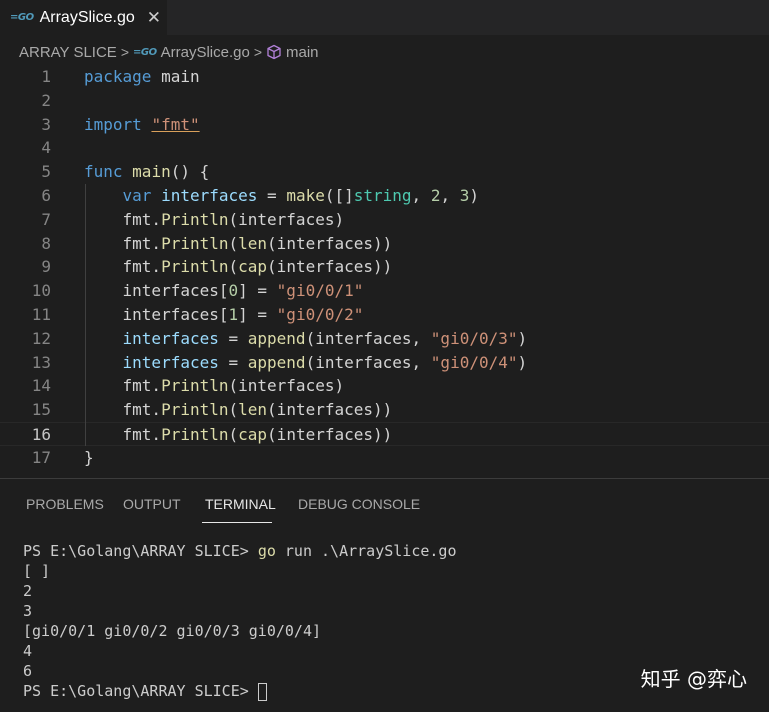  What do you see at coordinates (205, 52) in the screenshot?
I see `breadcrumb-file: ArraySlice.go` at bounding box center [205, 52].